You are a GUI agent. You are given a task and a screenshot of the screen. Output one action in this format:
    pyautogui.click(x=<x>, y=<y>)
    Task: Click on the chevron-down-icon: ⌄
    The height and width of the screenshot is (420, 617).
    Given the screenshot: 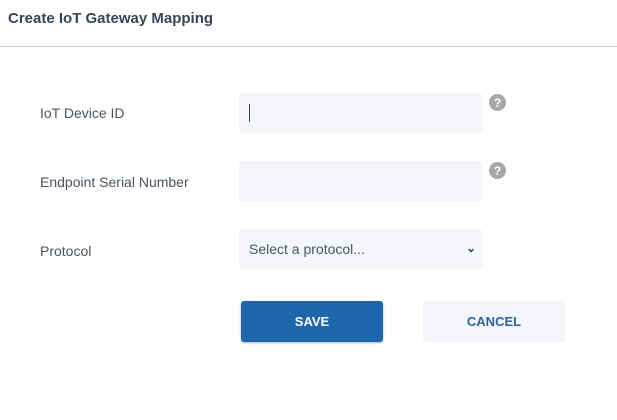 What is the action you would take?
    pyautogui.click(x=470, y=248)
    